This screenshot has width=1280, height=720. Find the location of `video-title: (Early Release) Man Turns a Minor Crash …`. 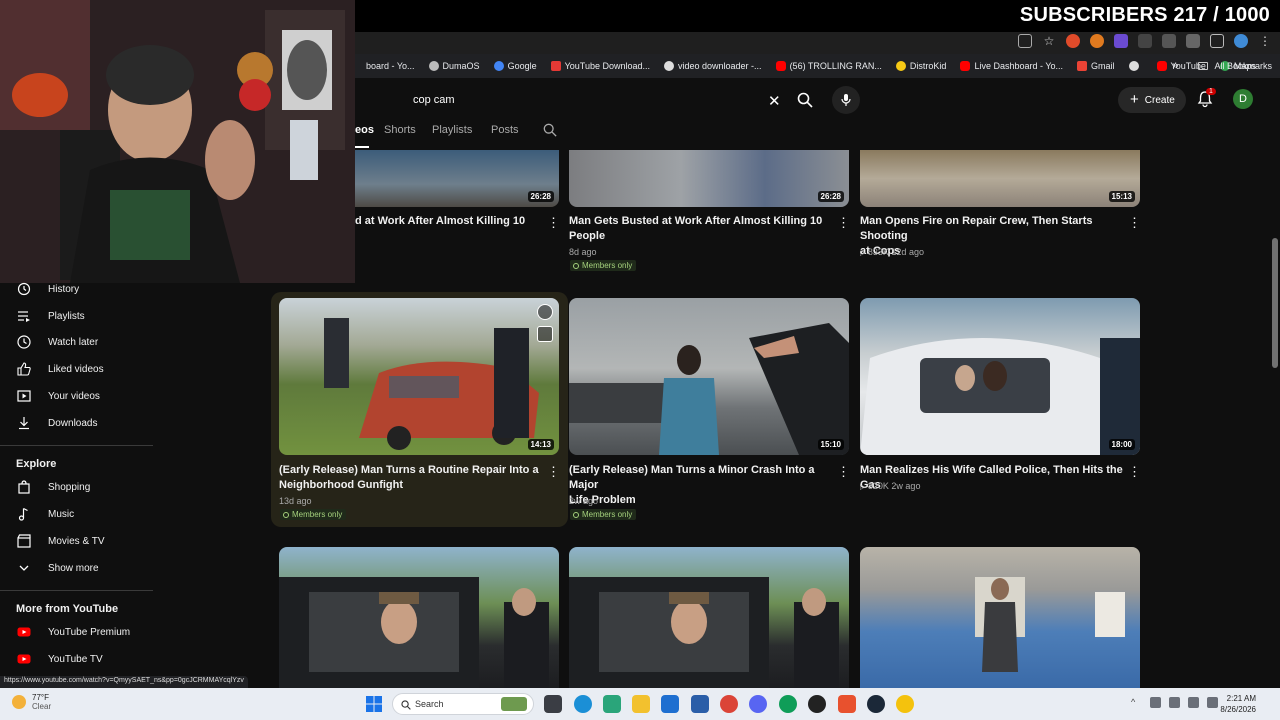

video-title: (Early Release) Man Turns a Minor Crash … is located at coordinates (700, 485).